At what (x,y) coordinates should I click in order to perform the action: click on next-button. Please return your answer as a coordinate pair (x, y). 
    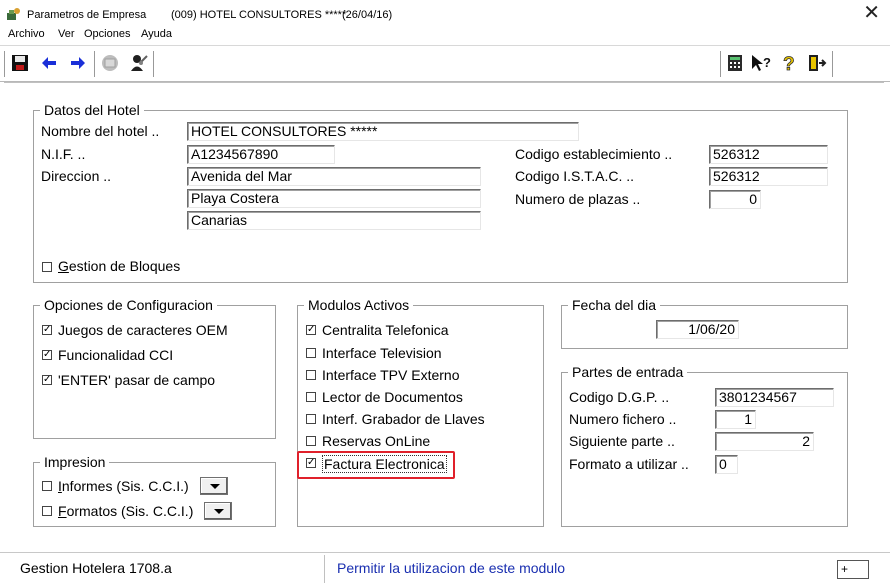
    Looking at the image, I should click on (78, 63).